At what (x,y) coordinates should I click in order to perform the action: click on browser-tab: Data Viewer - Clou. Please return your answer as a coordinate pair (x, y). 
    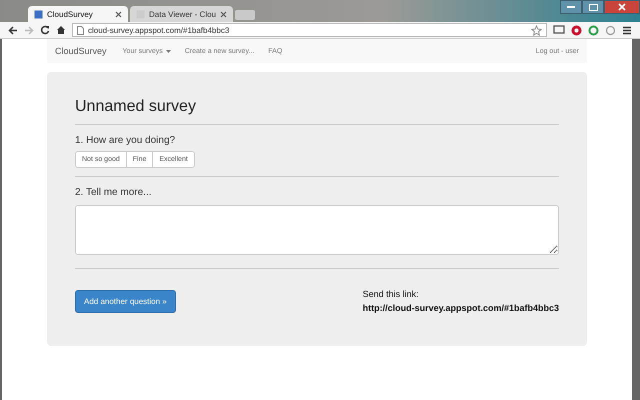
    Looking at the image, I should click on (181, 14).